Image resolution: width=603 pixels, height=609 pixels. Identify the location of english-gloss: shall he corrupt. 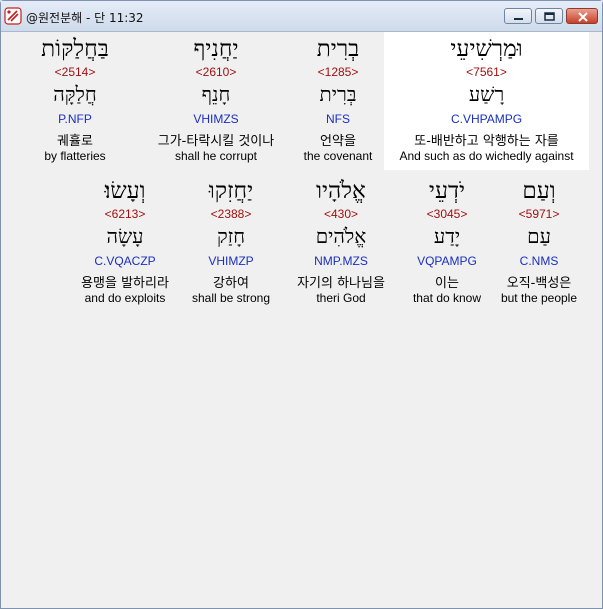
(216, 156).